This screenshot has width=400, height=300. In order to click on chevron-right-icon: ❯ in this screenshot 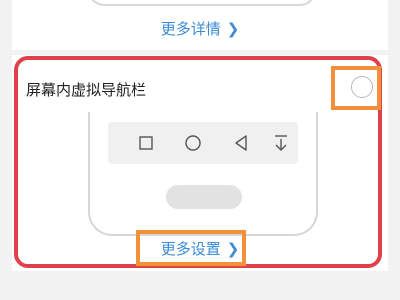, I will do `click(233, 29)`.